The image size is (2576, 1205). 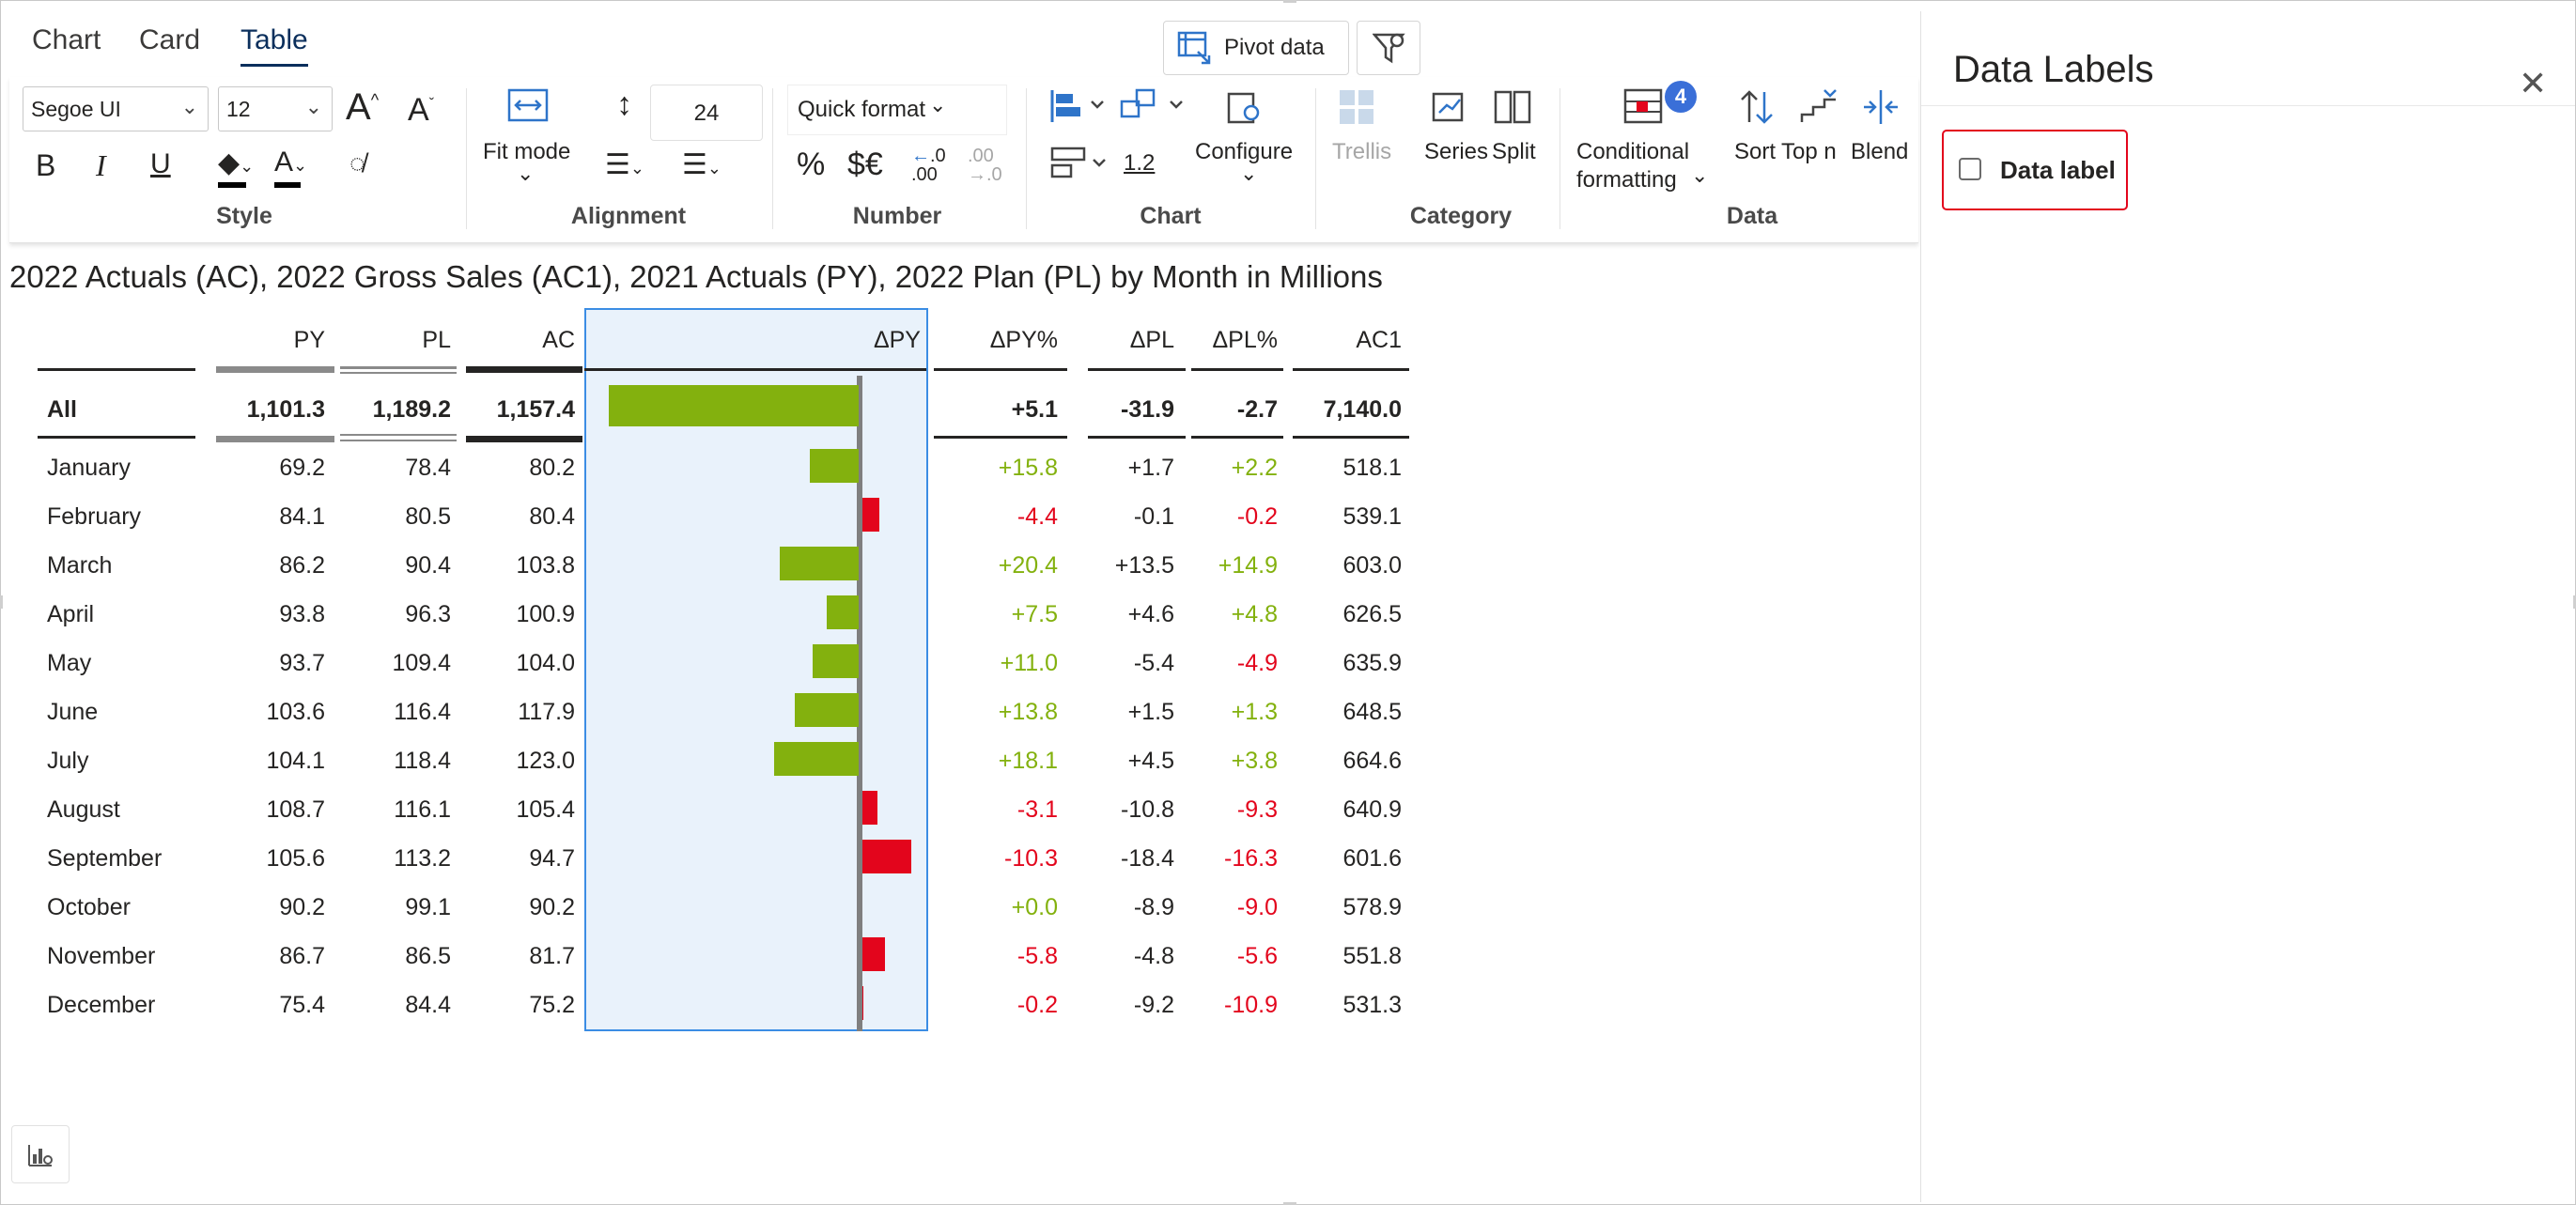 What do you see at coordinates (1034, 907) in the screenshot?
I see `cell-dpypct: +0.0` at bounding box center [1034, 907].